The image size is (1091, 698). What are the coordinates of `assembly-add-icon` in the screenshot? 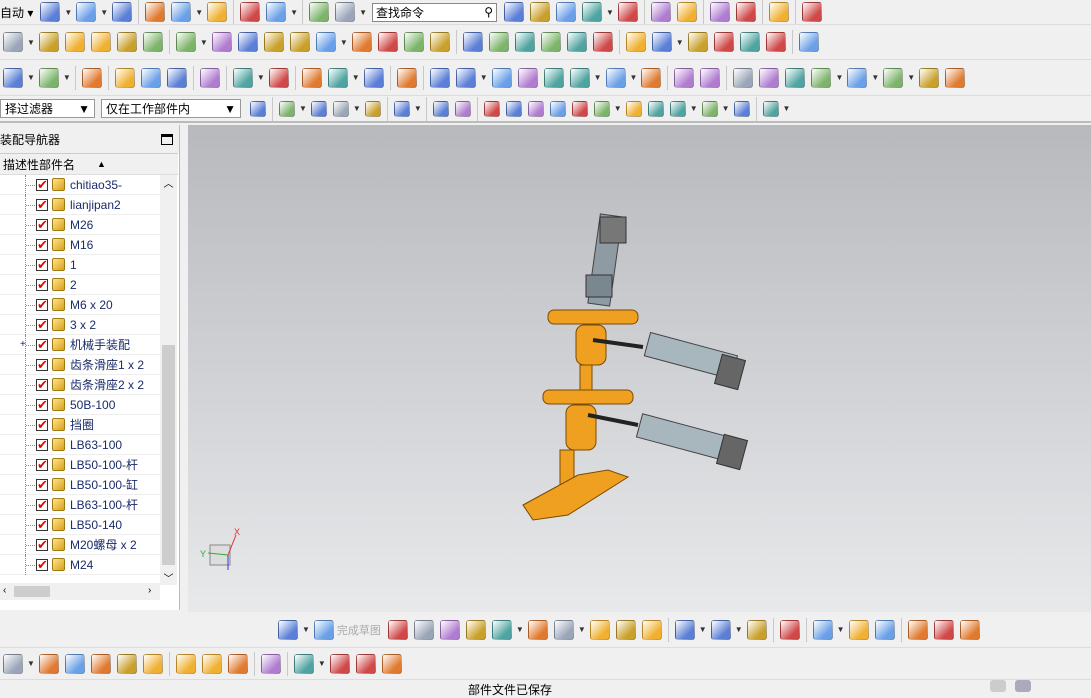 It's located at (684, 77).